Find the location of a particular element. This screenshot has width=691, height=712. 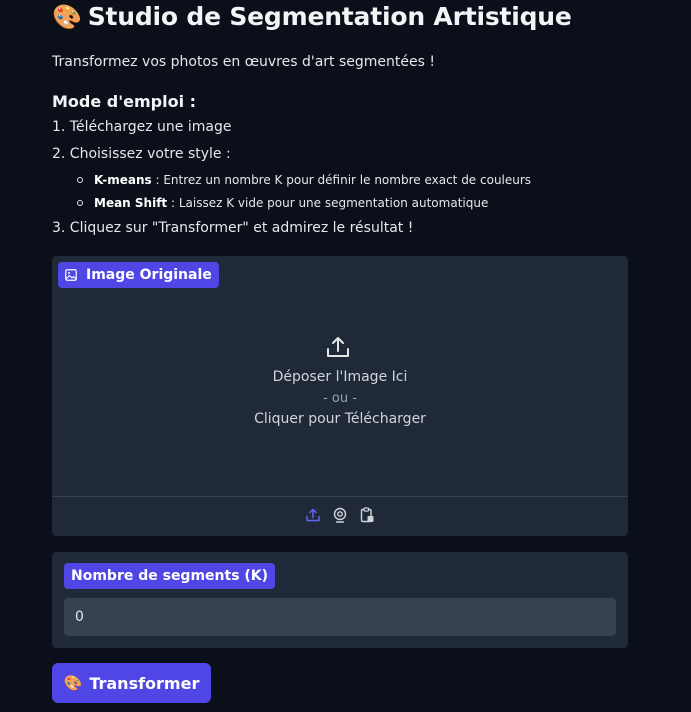

dropzone-click-text: Cliquer pour Télécharger is located at coordinates (340, 419).